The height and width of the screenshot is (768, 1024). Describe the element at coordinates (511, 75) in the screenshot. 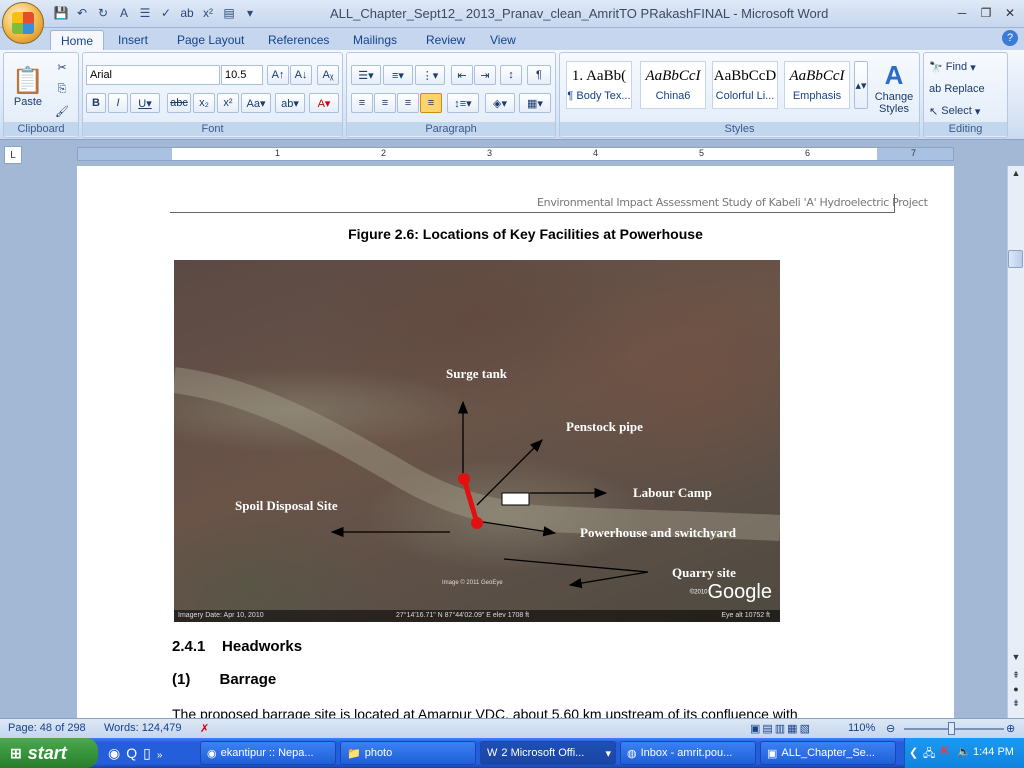

I see `sort-icon: ↕` at that location.